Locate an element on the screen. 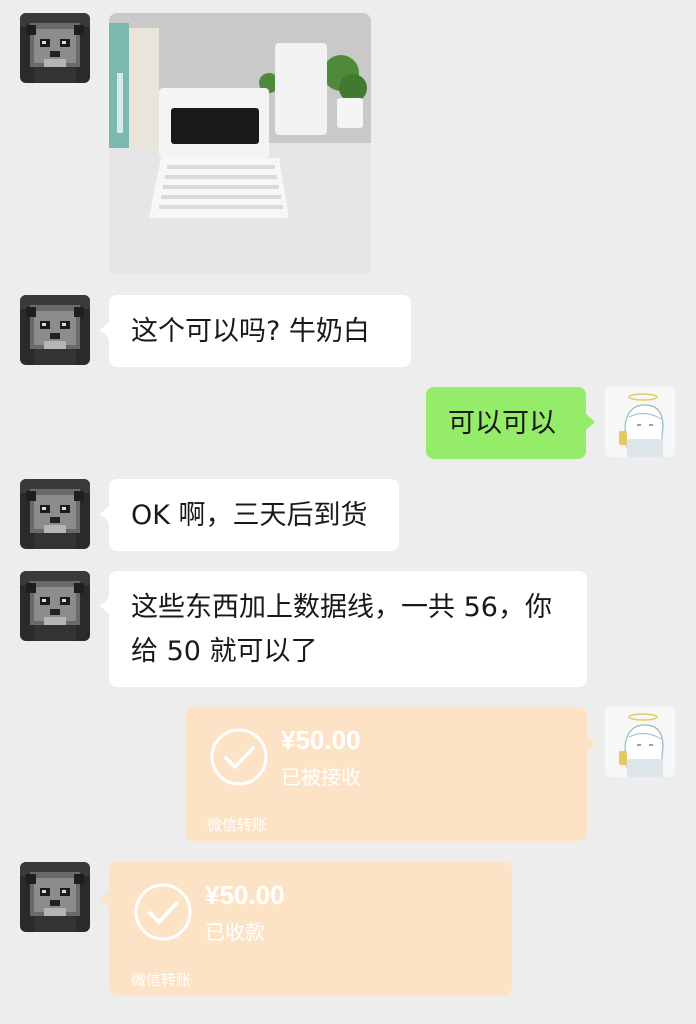  message-text-line: 这些东西加上数据线，一共 56，你 is located at coordinates (341, 607).